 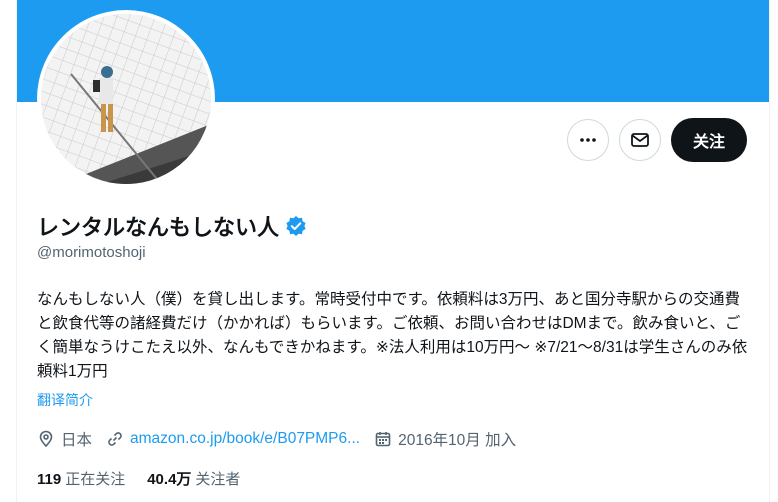 I want to click on profile-actions: 关注, so click(x=656, y=140).